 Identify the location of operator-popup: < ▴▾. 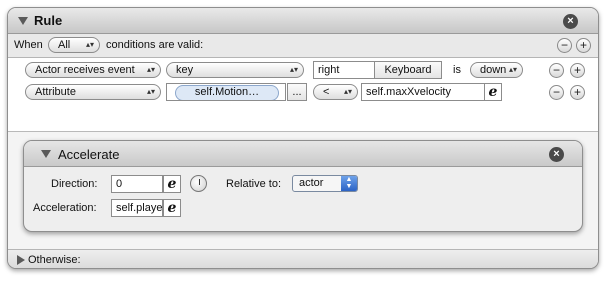
(335, 92).